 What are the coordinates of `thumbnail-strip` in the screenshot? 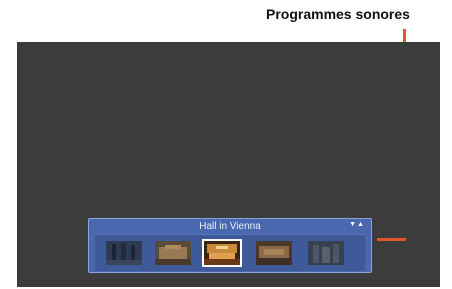 It's located at (230, 252).